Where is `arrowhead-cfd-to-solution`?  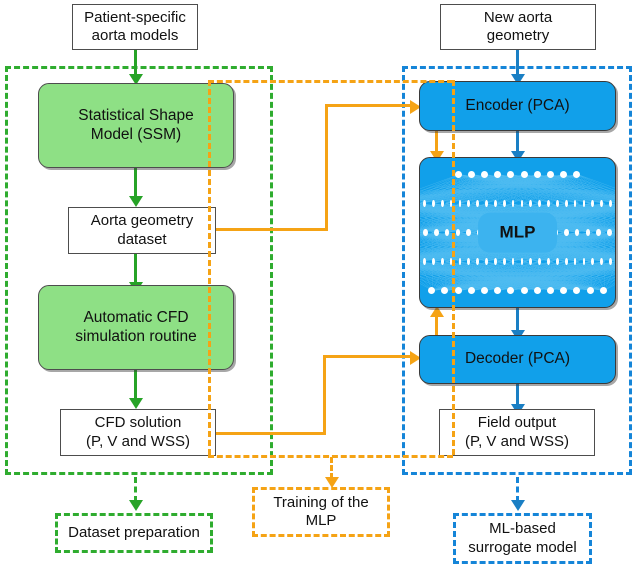 arrowhead-cfd-to-solution is located at coordinates (135, 403).